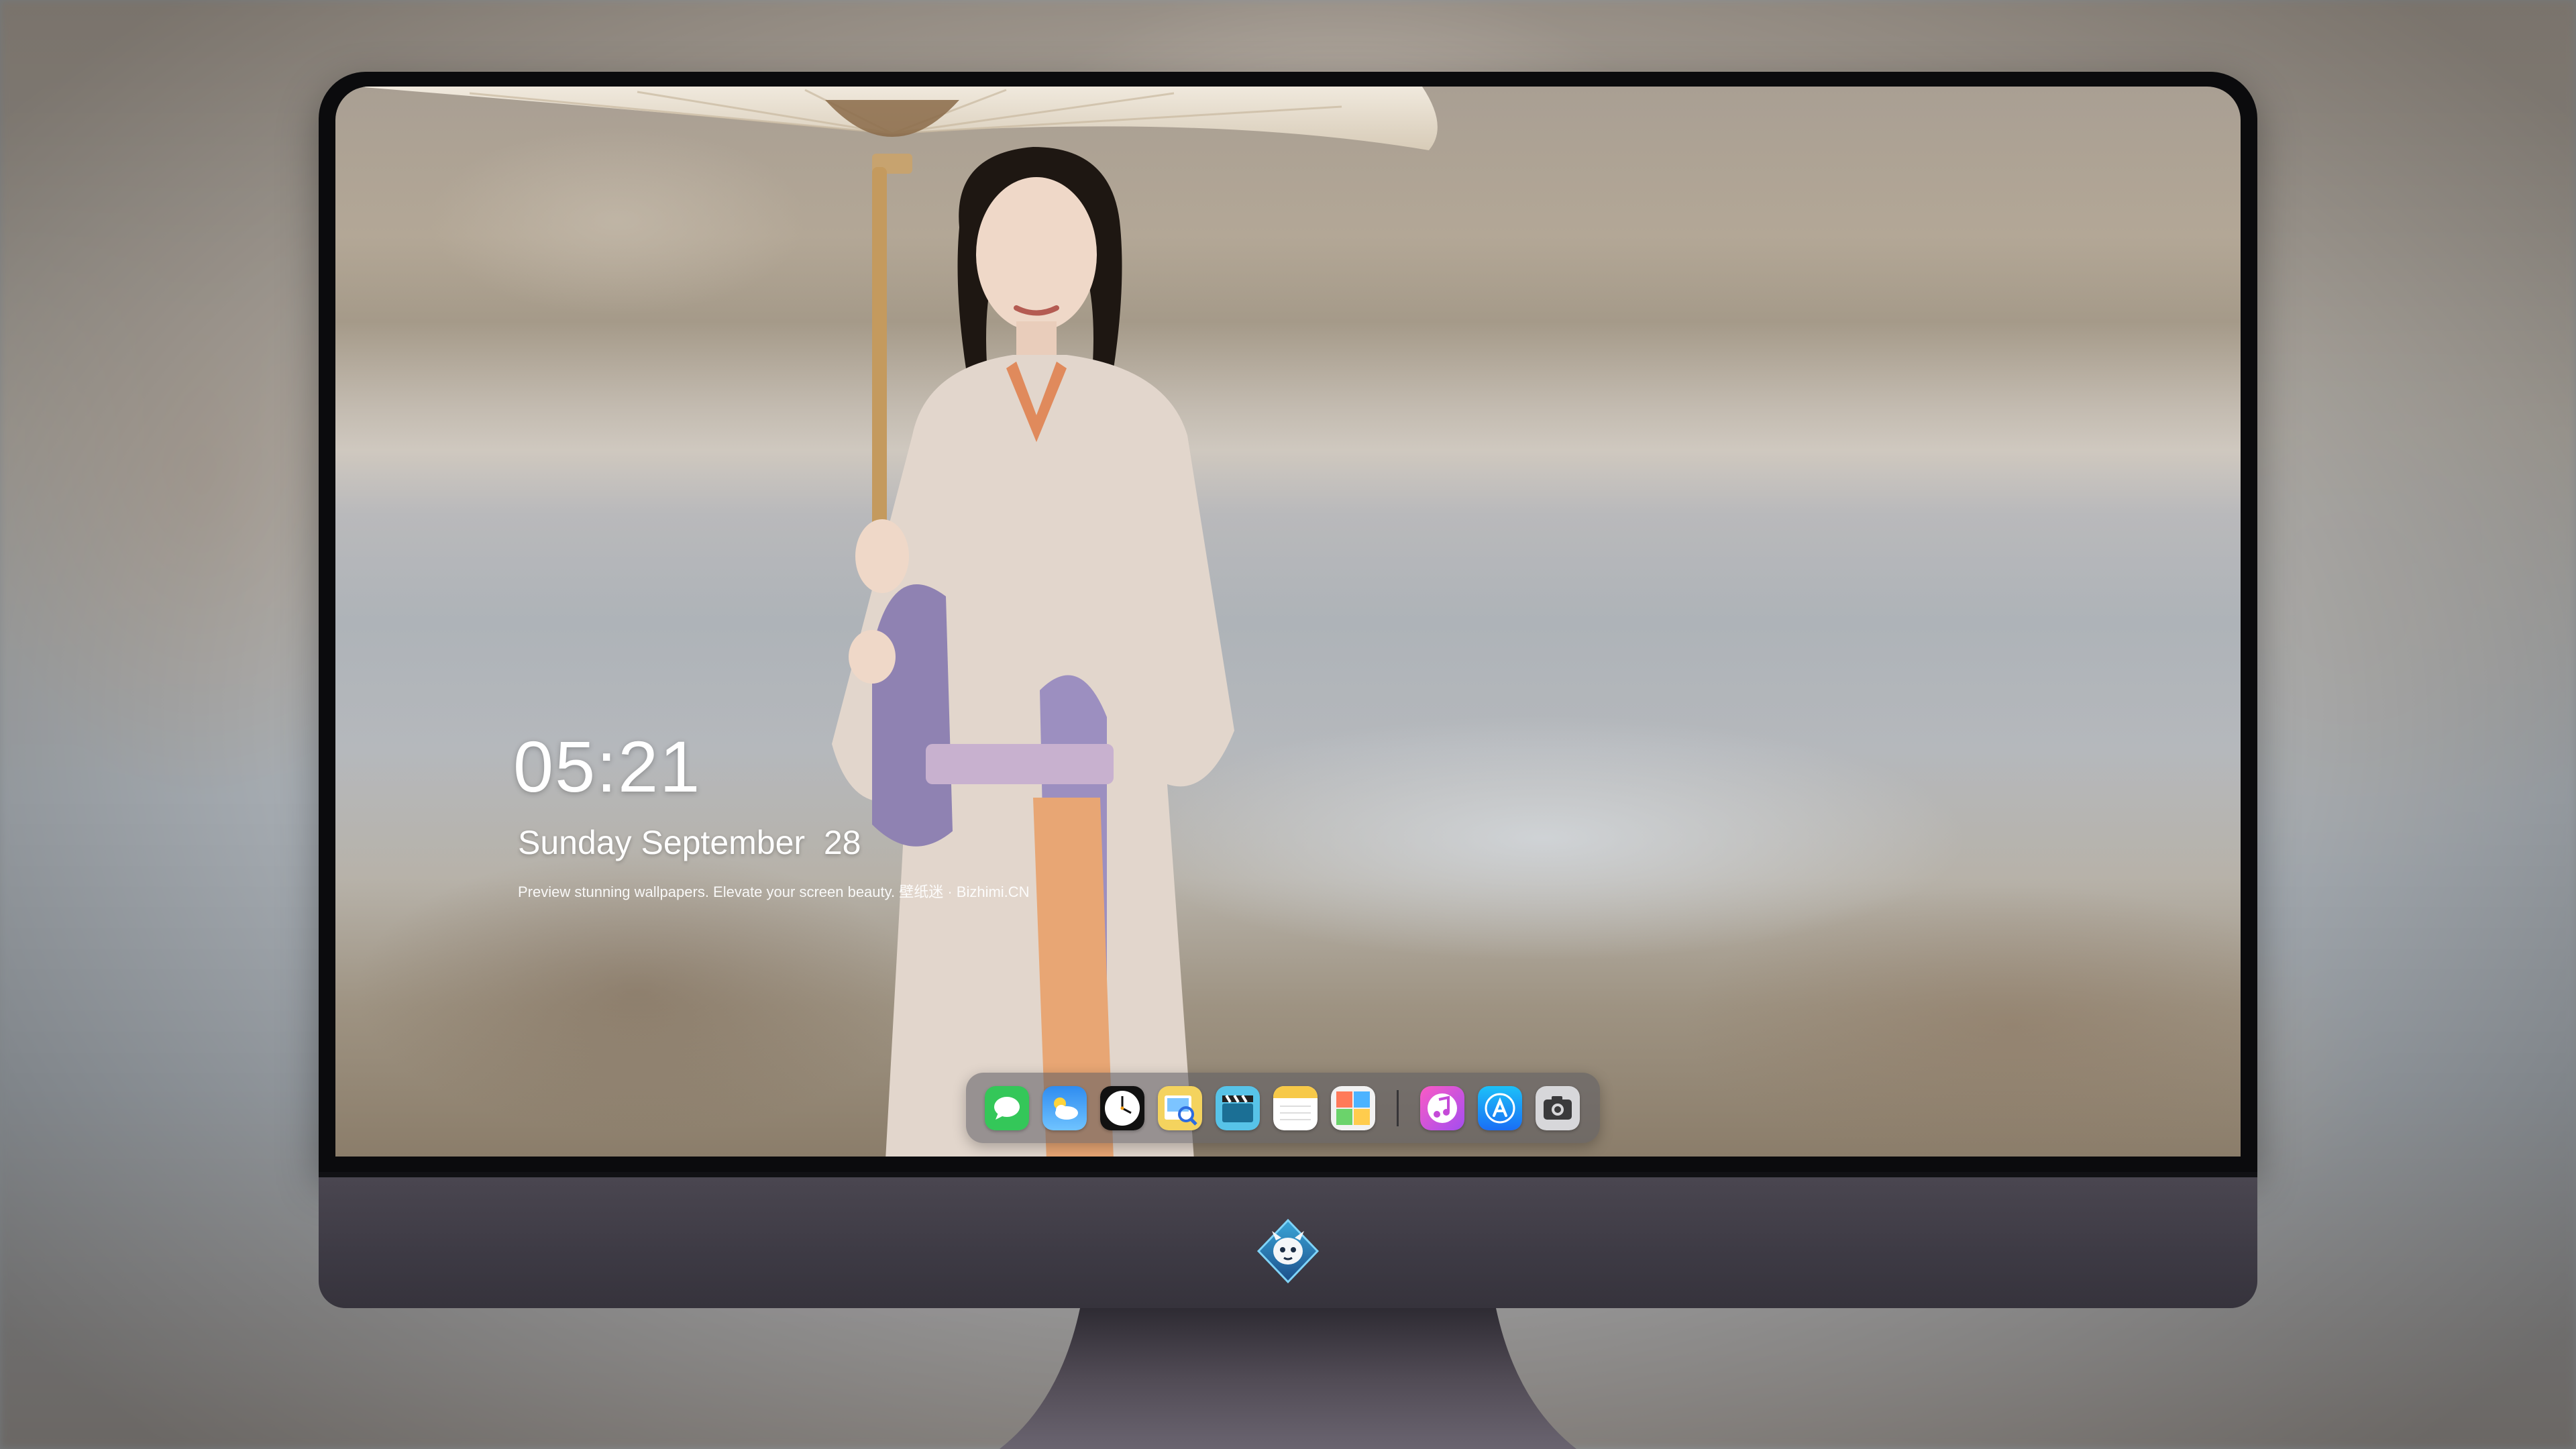  What do you see at coordinates (607, 766) in the screenshot?
I see `lock-clock: 05:21` at bounding box center [607, 766].